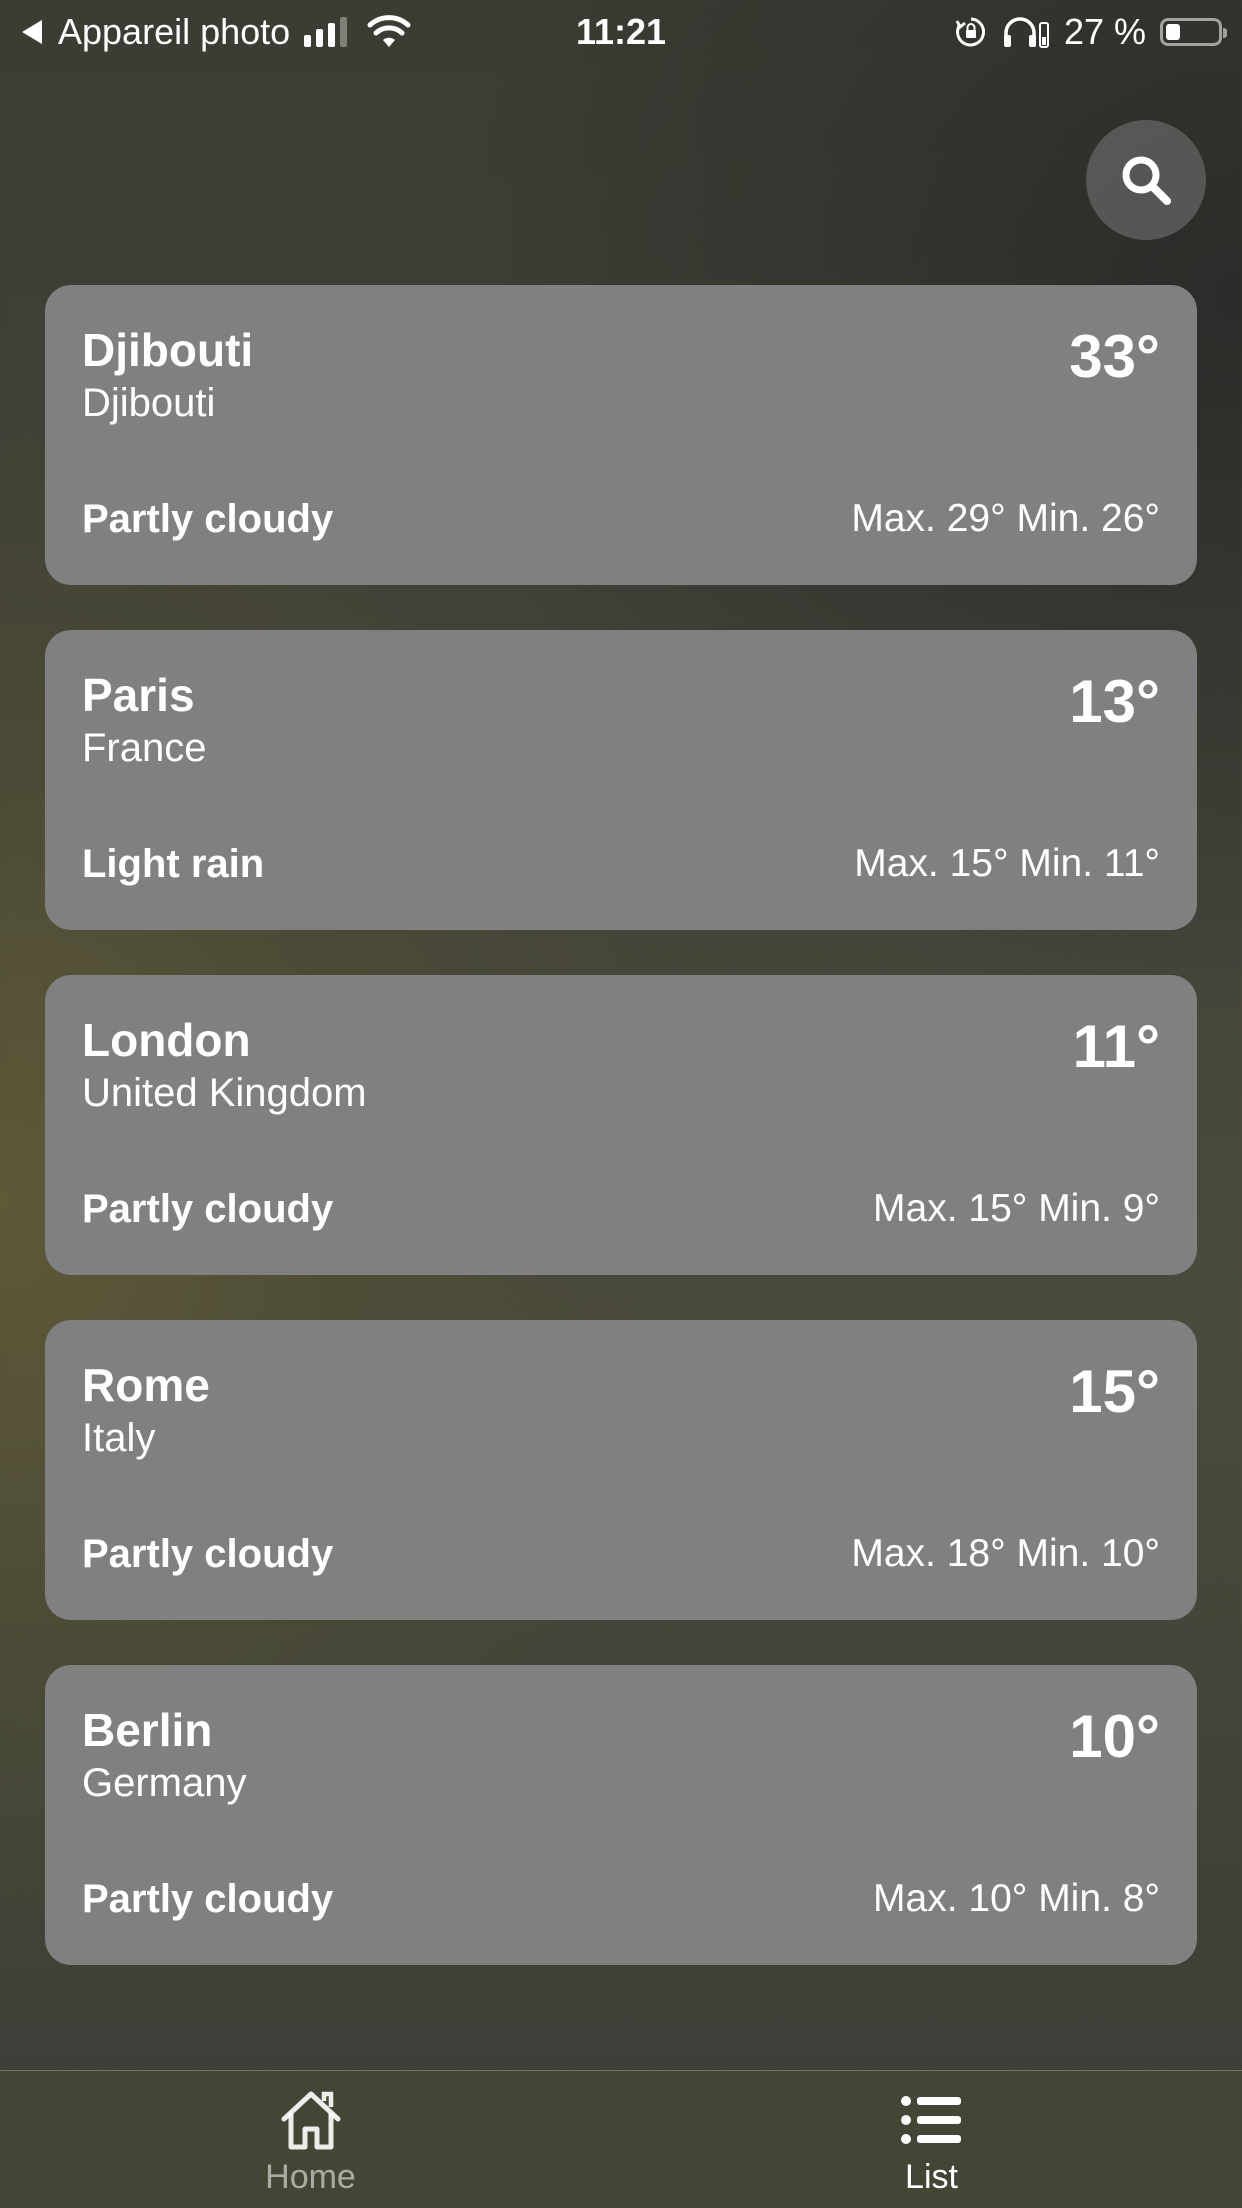 The image size is (1242, 2208). What do you see at coordinates (164, 1783) in the screenshot?
I see `country-name: Germany` at bounding box center [164, 1783].